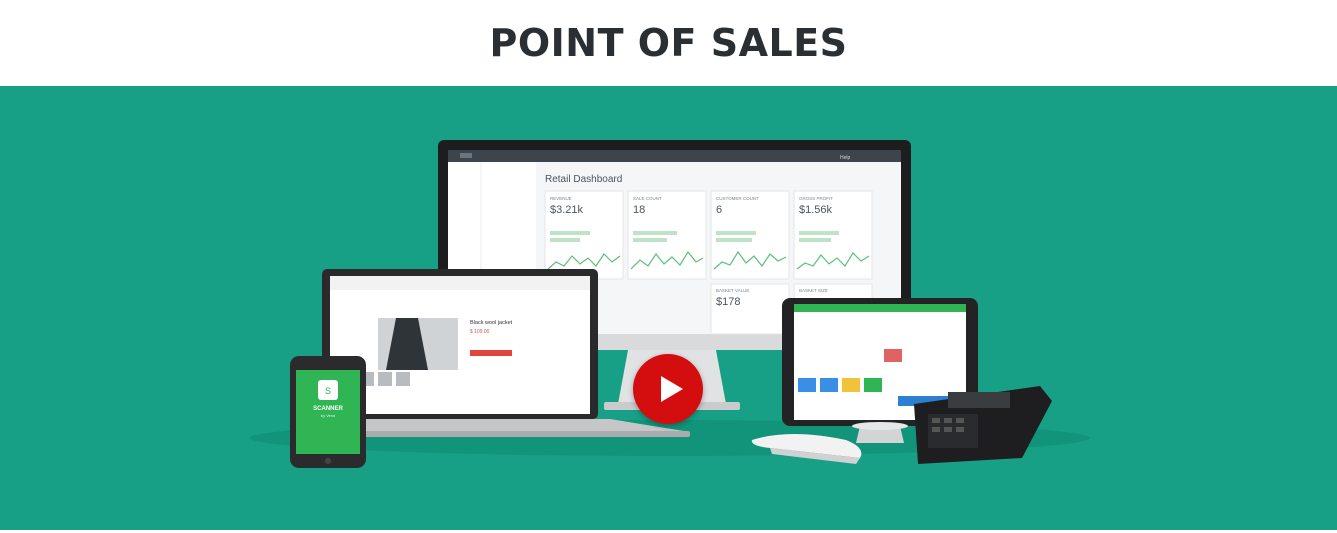 The image size is (1337, 533). Describe the element at coordinates (719, 210) in the screenshot. I see `svg-text: 6` at that location.